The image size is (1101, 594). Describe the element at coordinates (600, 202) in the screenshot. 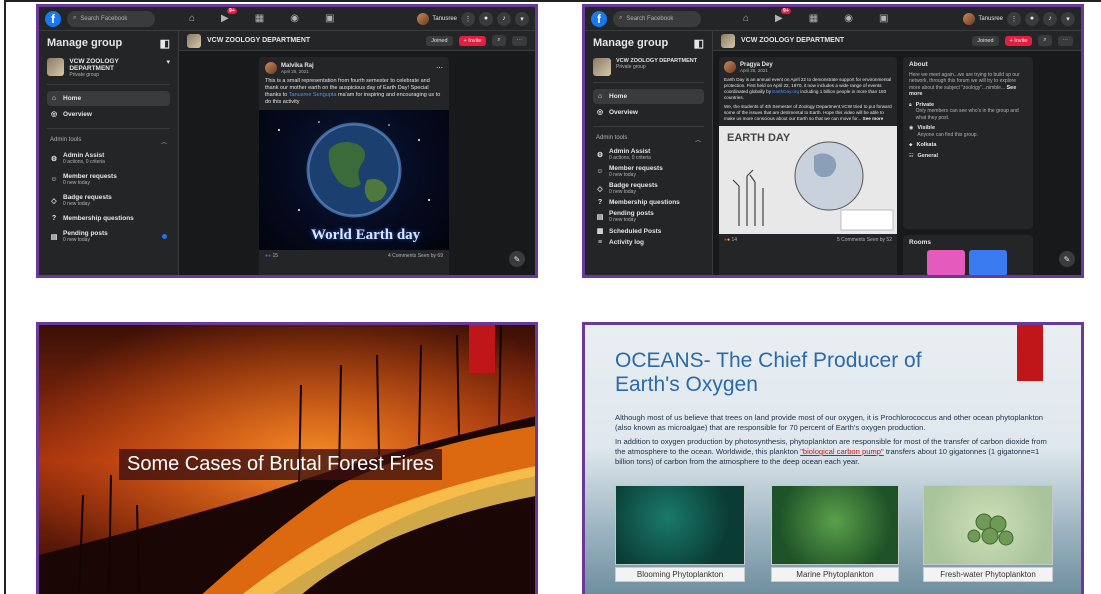

I see `questions-icon: ?` at that location.